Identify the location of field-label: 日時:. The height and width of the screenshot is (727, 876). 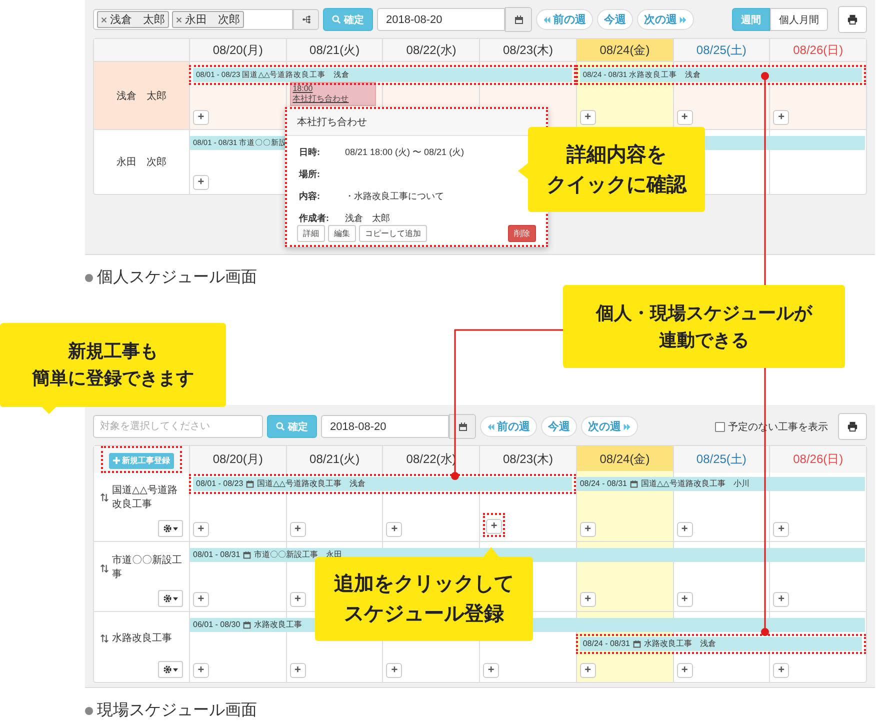
(310, 152).